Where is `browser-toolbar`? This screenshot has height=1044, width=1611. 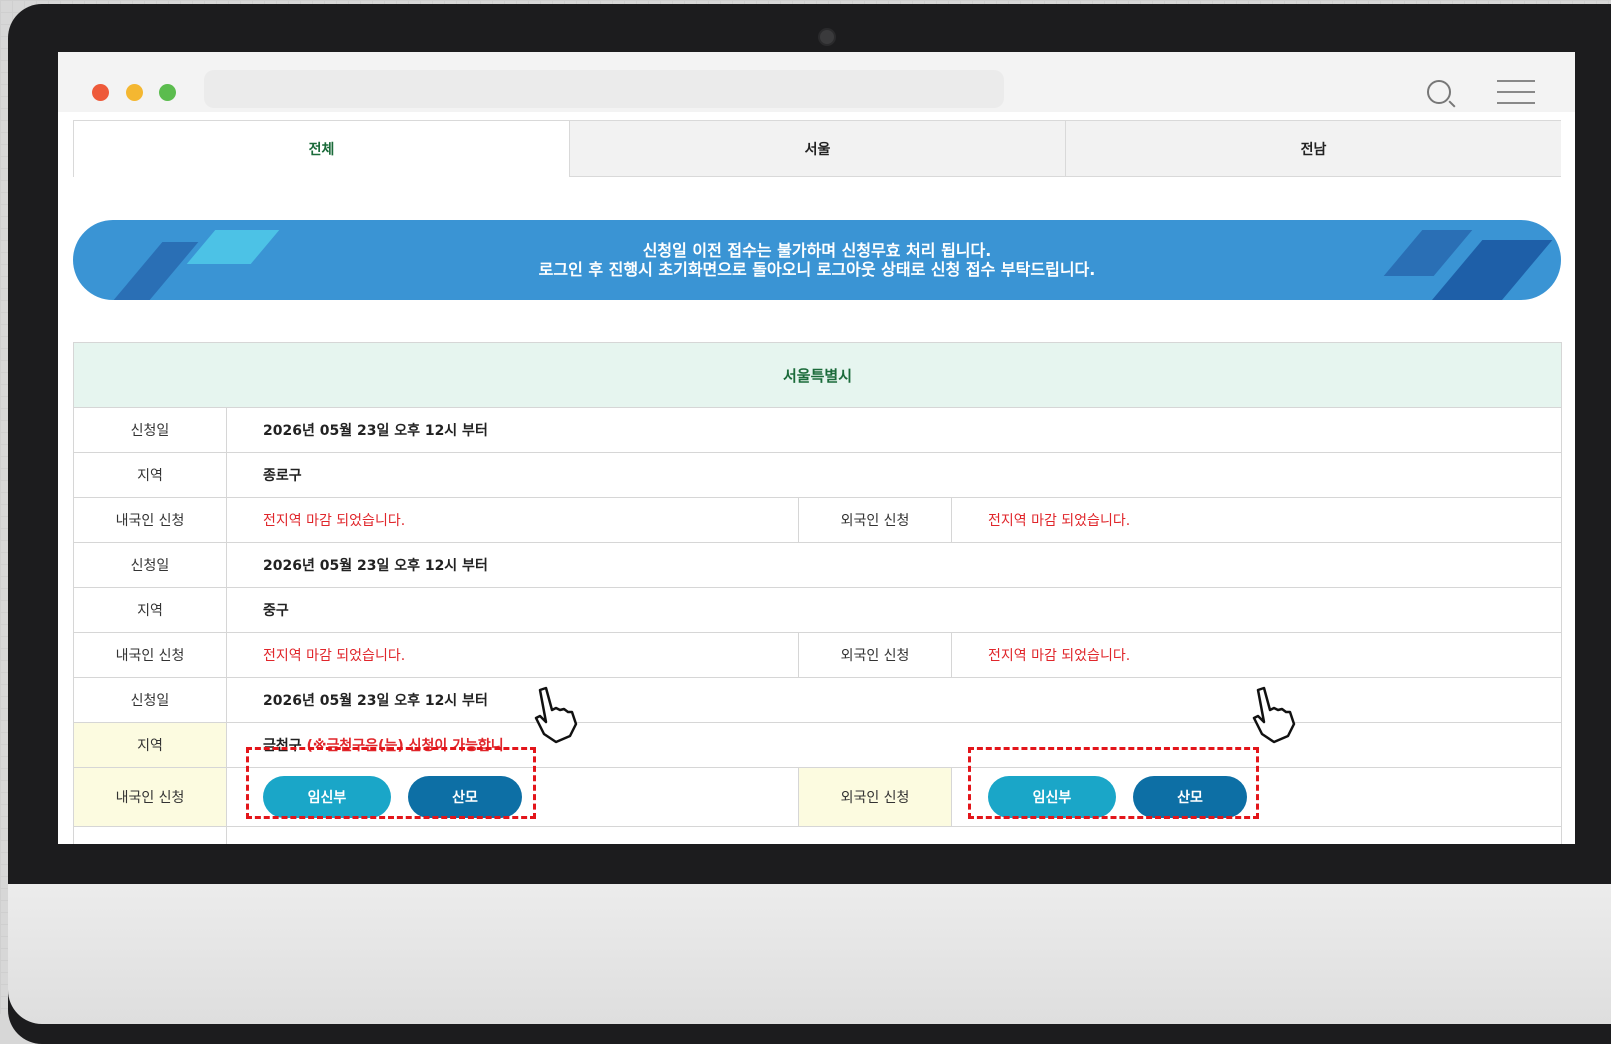 browser-toolbar is located at coordinates (816, 82).